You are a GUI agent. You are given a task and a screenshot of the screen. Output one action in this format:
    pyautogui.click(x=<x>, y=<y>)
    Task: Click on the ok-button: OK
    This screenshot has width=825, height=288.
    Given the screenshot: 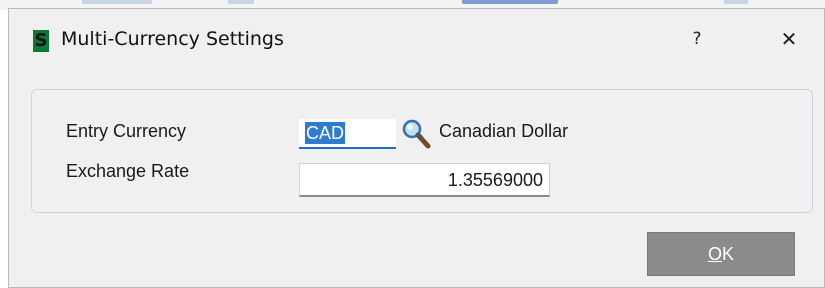 What is the action you would take?
    pyautogui.click(x=721, y=254)
    